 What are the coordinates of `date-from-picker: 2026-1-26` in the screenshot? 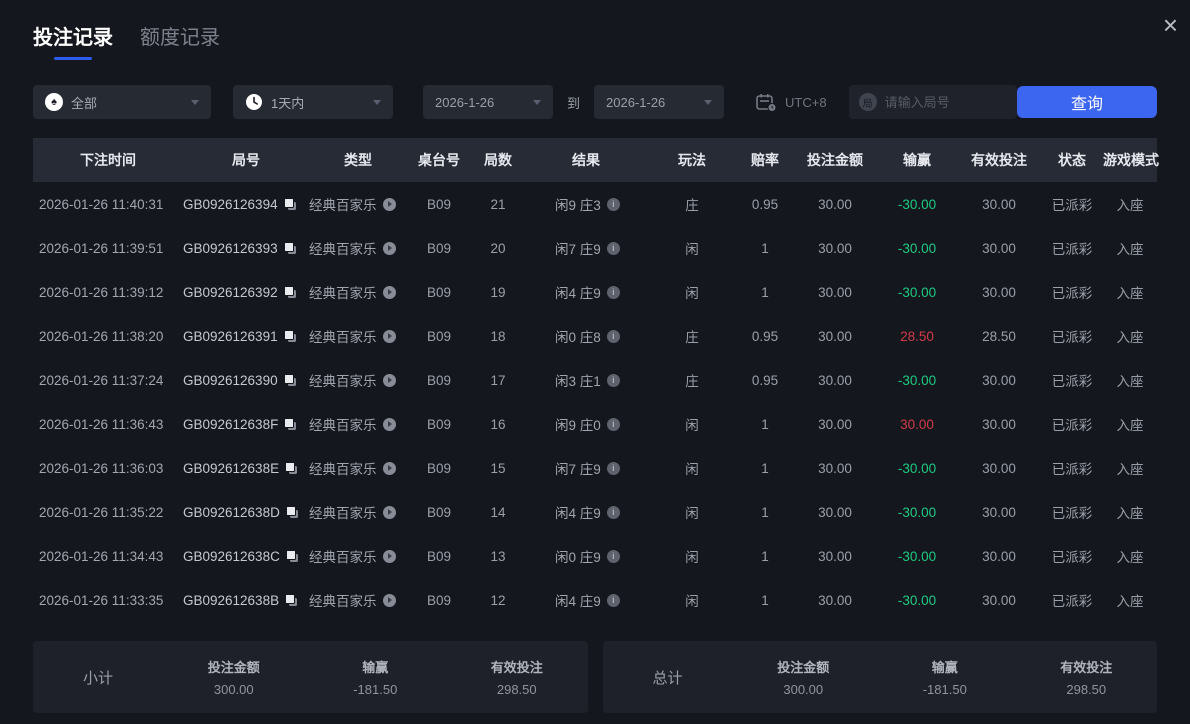 It's located at (488, 102).